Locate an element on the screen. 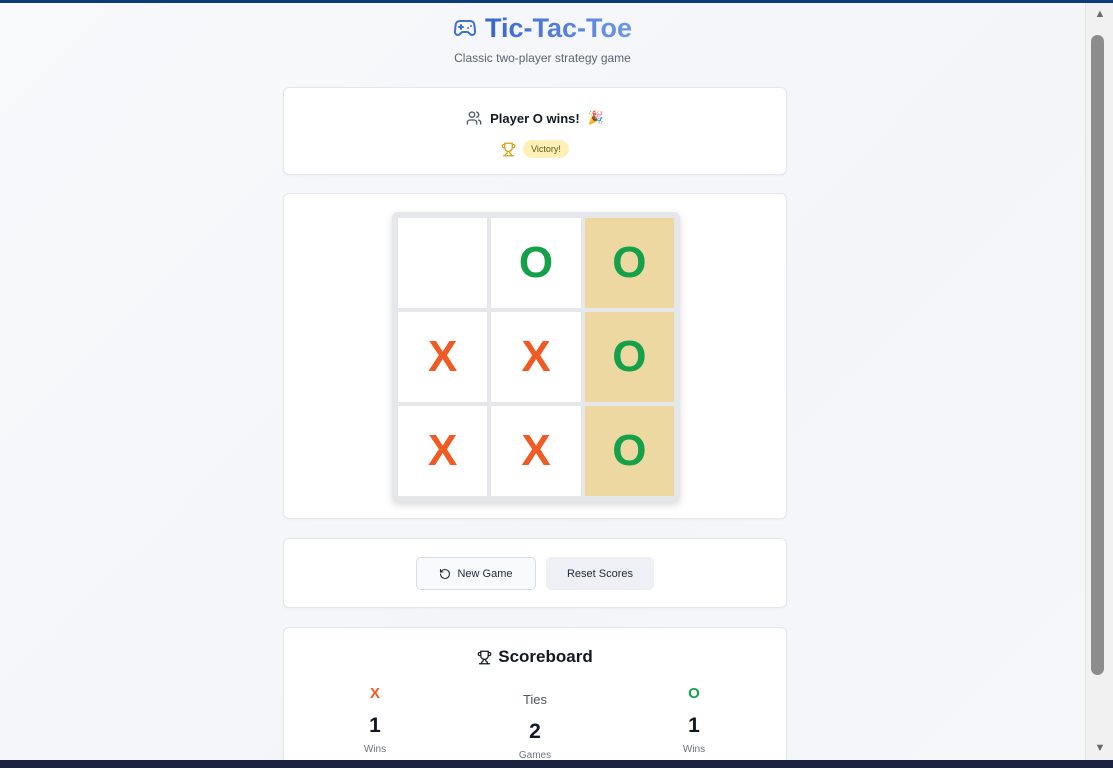 The width and height of the screenshot is (1113, 768). controls-row: New Game Reset Scores is located at coordinates (535, 573).